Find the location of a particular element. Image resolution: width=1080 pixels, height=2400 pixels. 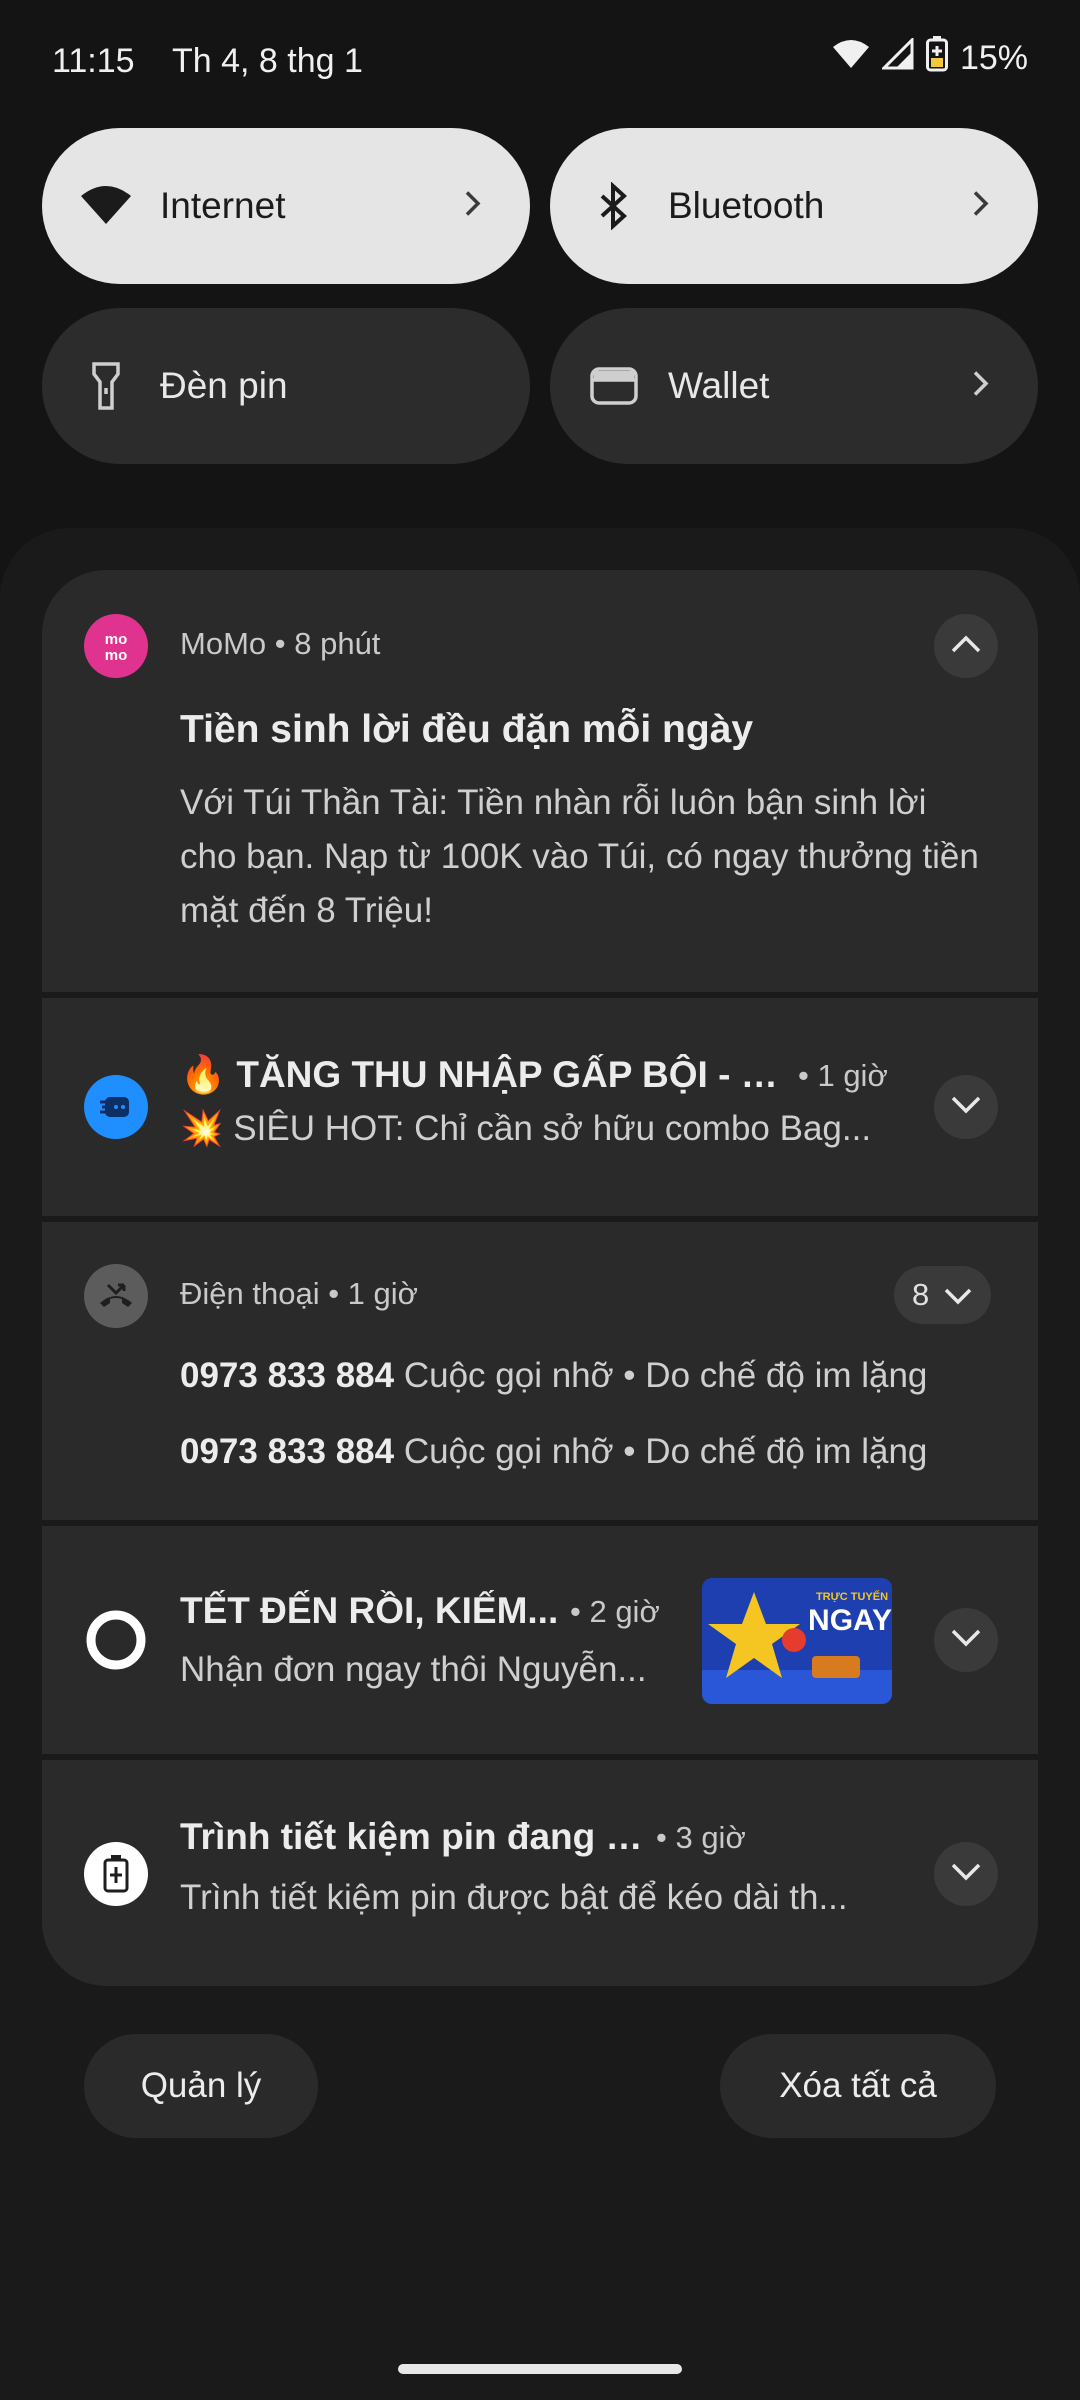

flashlight-icon is located at coordinates (106, 386).